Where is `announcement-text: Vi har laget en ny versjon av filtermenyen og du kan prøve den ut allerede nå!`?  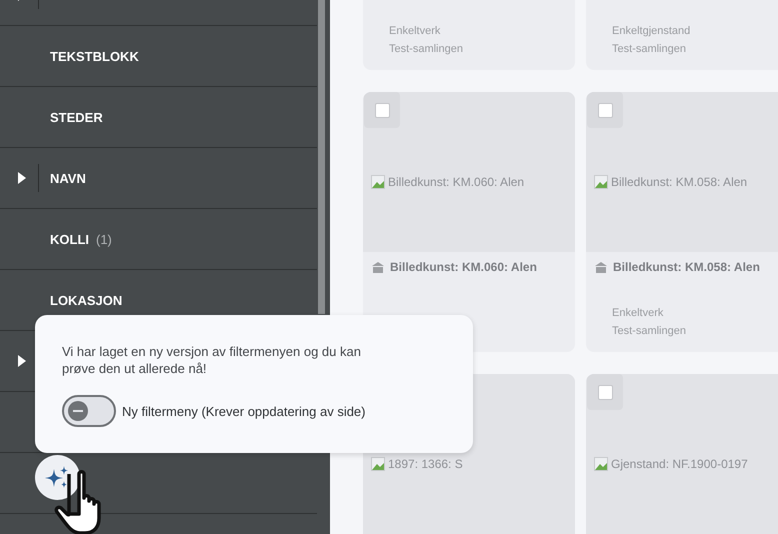 announcement-text: Vi har laget en ny versjon av filtermenyen og du kan prøve den ut allerede nå! is located at coordinates (212, 360).